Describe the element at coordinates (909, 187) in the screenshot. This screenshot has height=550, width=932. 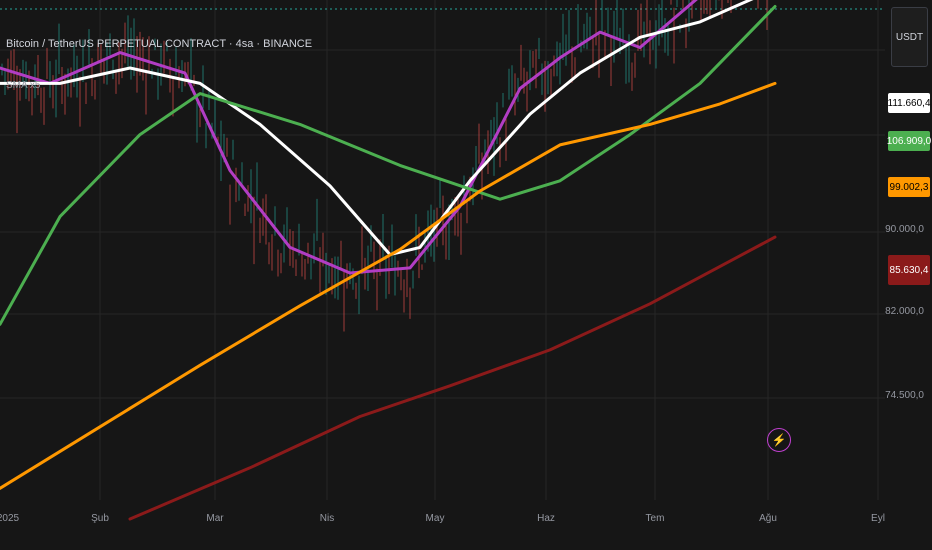
I see `price-tag-orange: 99.002,3` at that location.